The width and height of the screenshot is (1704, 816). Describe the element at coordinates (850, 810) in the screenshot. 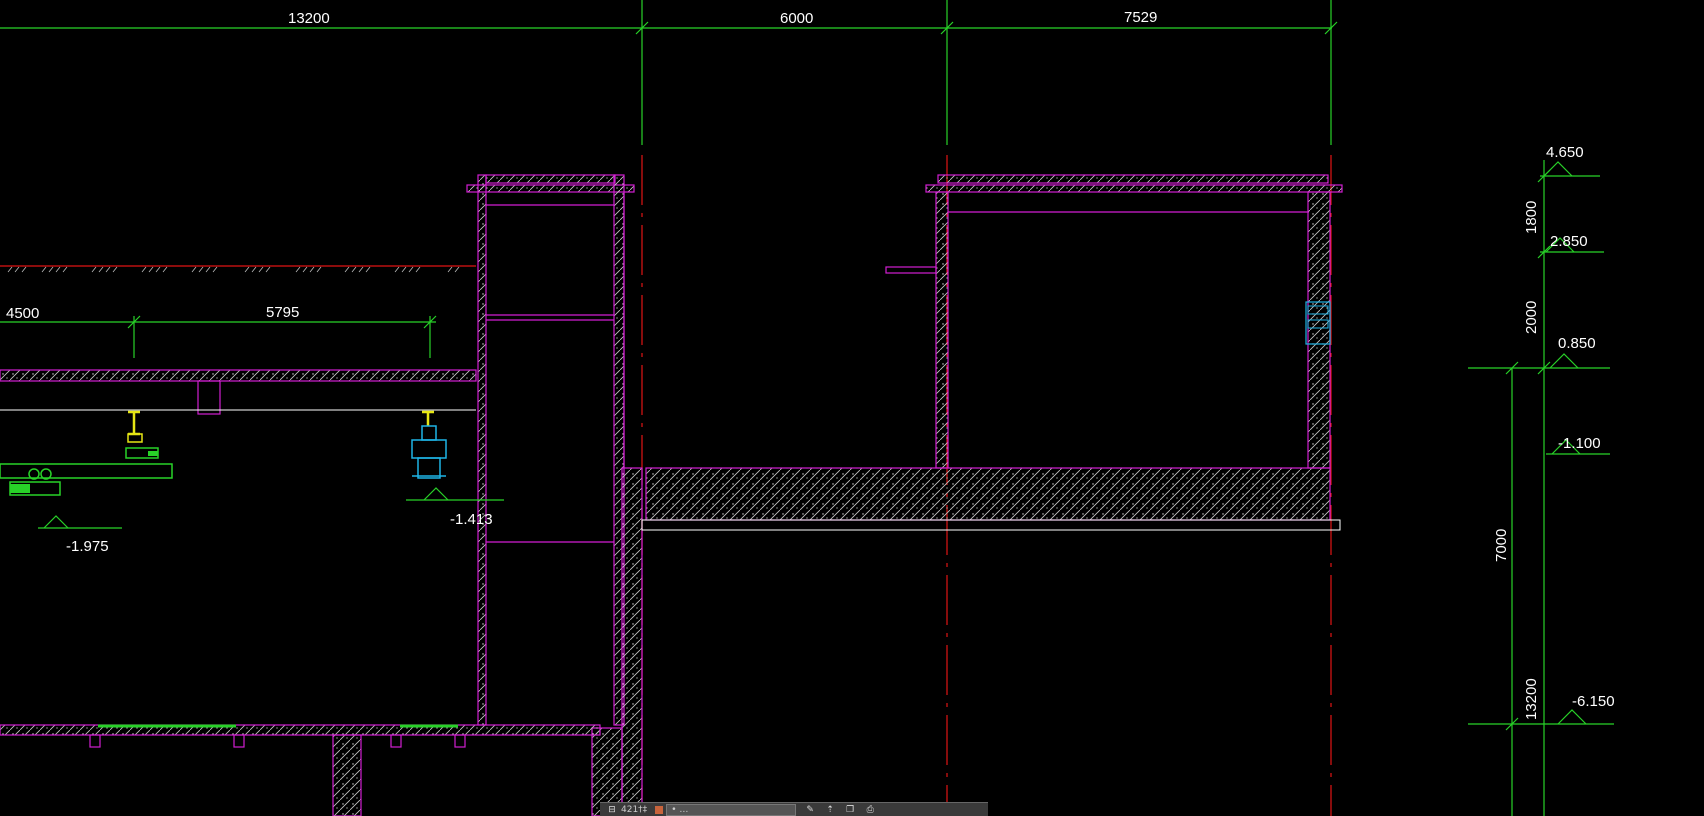

I see `copy-icon: ❐` at that location.